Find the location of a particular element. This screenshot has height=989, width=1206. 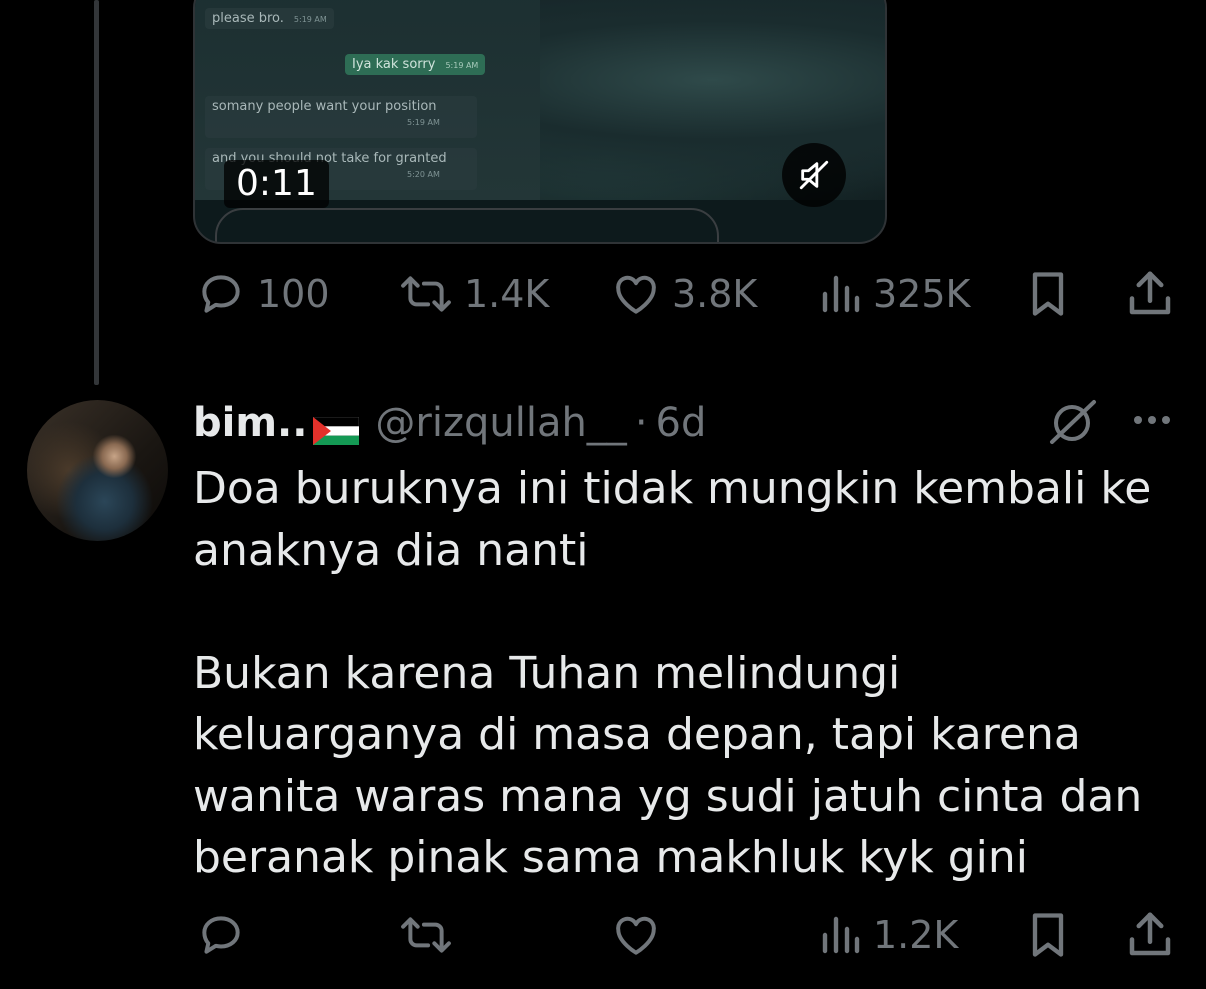

chat-bubble-time: 5:20 AM is located at coordinates (423, 174).